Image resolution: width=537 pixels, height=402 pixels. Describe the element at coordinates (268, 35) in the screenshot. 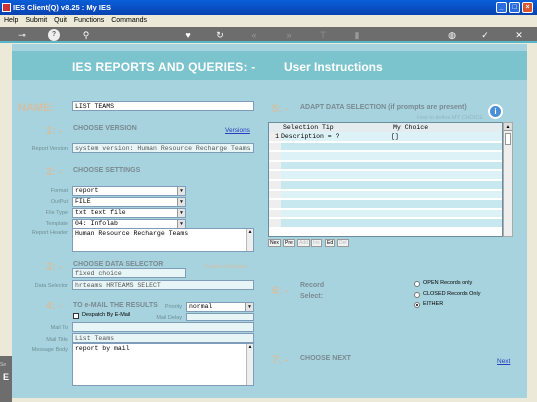

I see `toolbar: ⊸ ? ⚲ ♥ ↻ « » ⊤ ▮ ◍ ✓ ✕` at that location.